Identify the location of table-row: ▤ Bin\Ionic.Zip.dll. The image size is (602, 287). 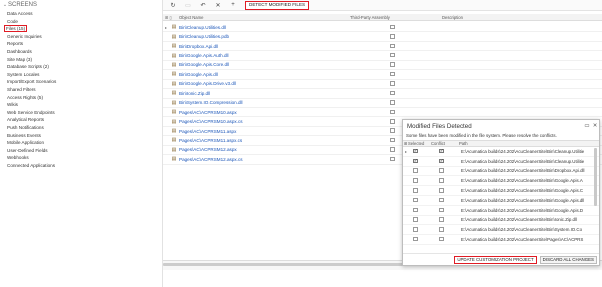
(382, 94).